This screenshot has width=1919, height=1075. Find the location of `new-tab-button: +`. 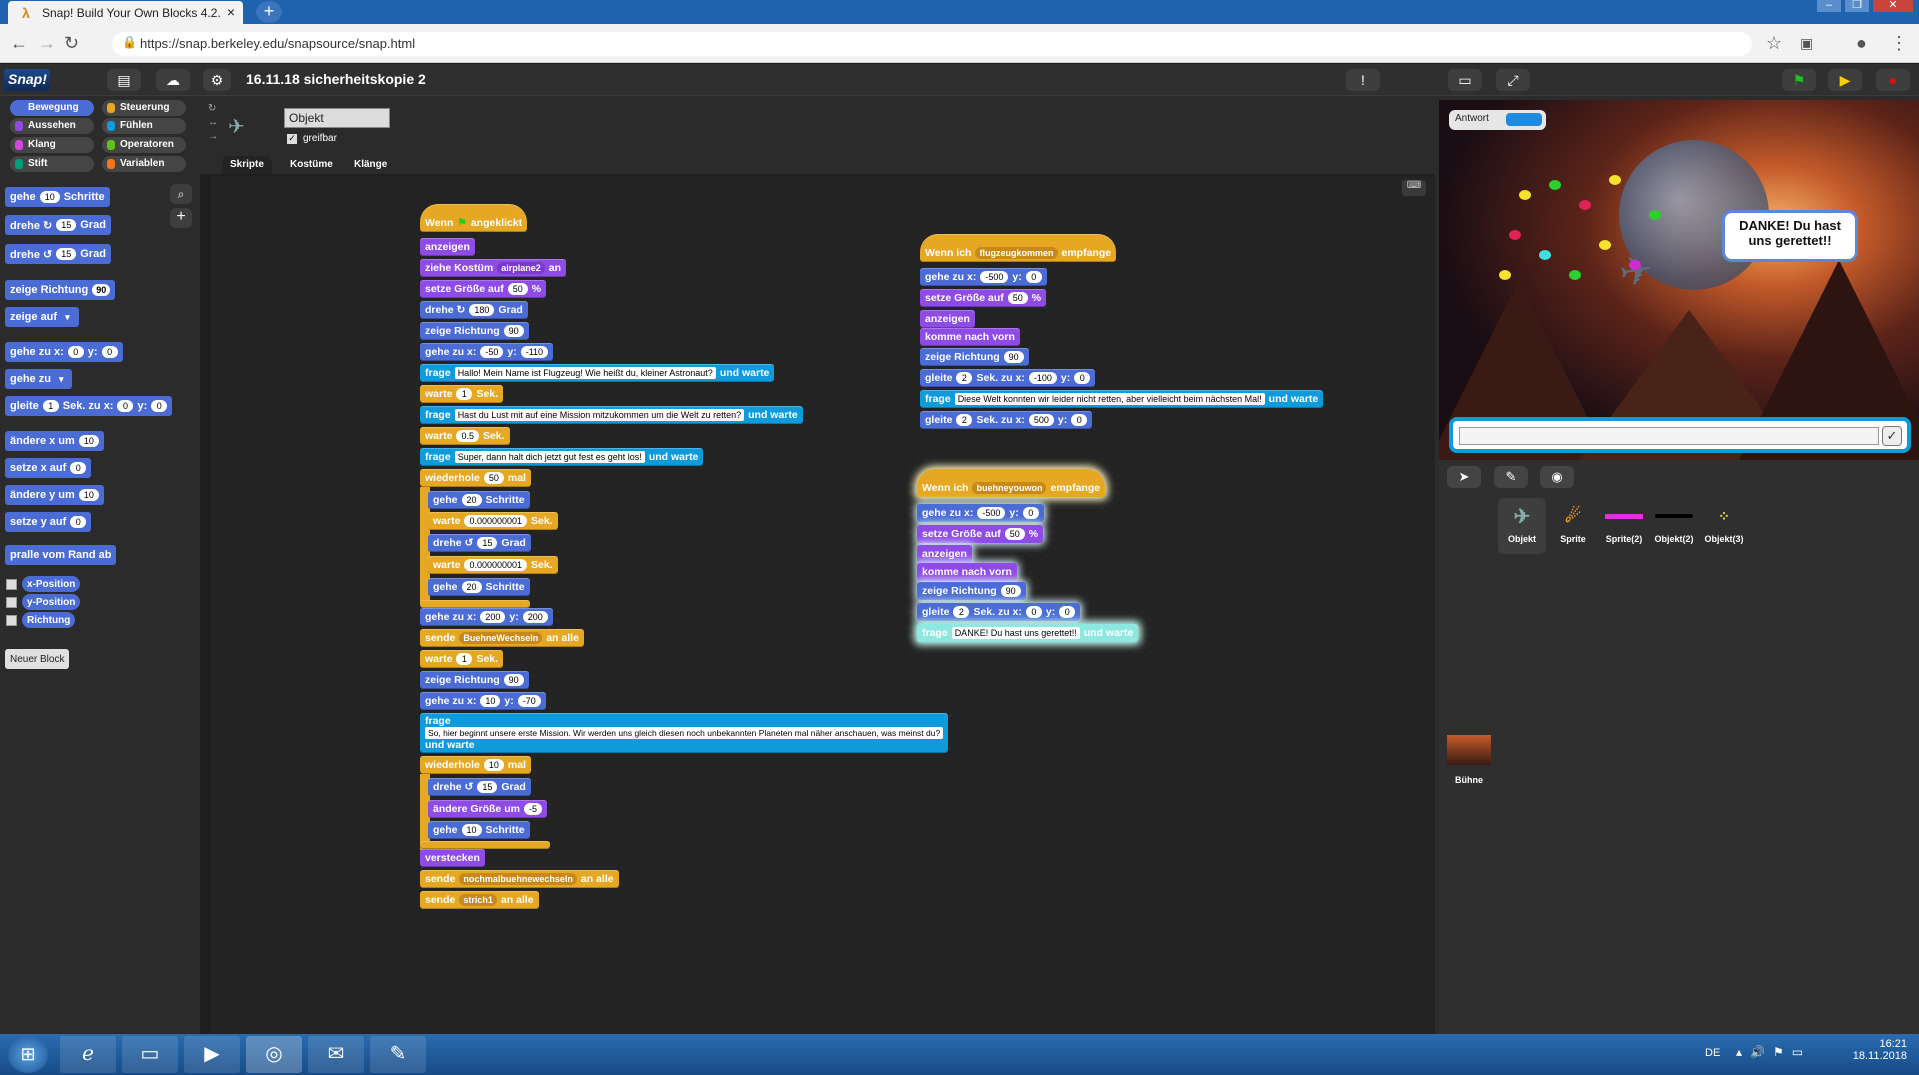

new-tab-button: + is located at coordinates (269, 12).